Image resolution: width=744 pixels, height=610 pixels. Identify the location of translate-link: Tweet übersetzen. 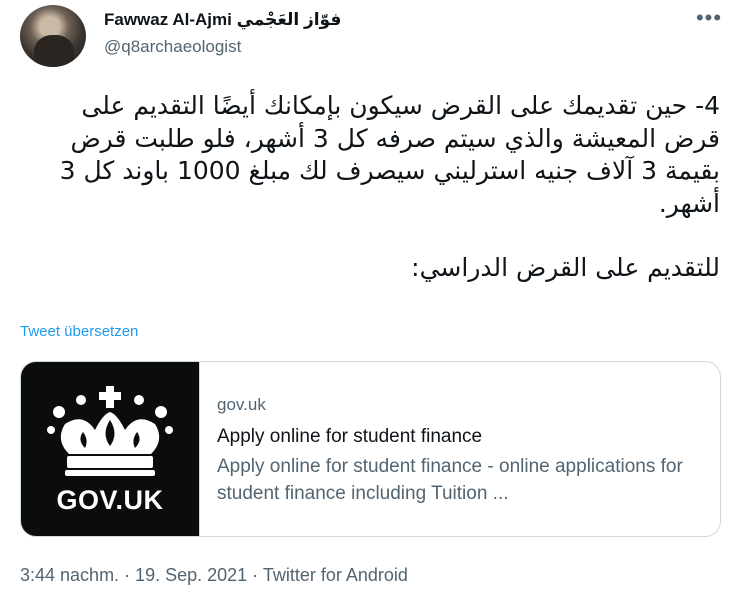
(79, 331).